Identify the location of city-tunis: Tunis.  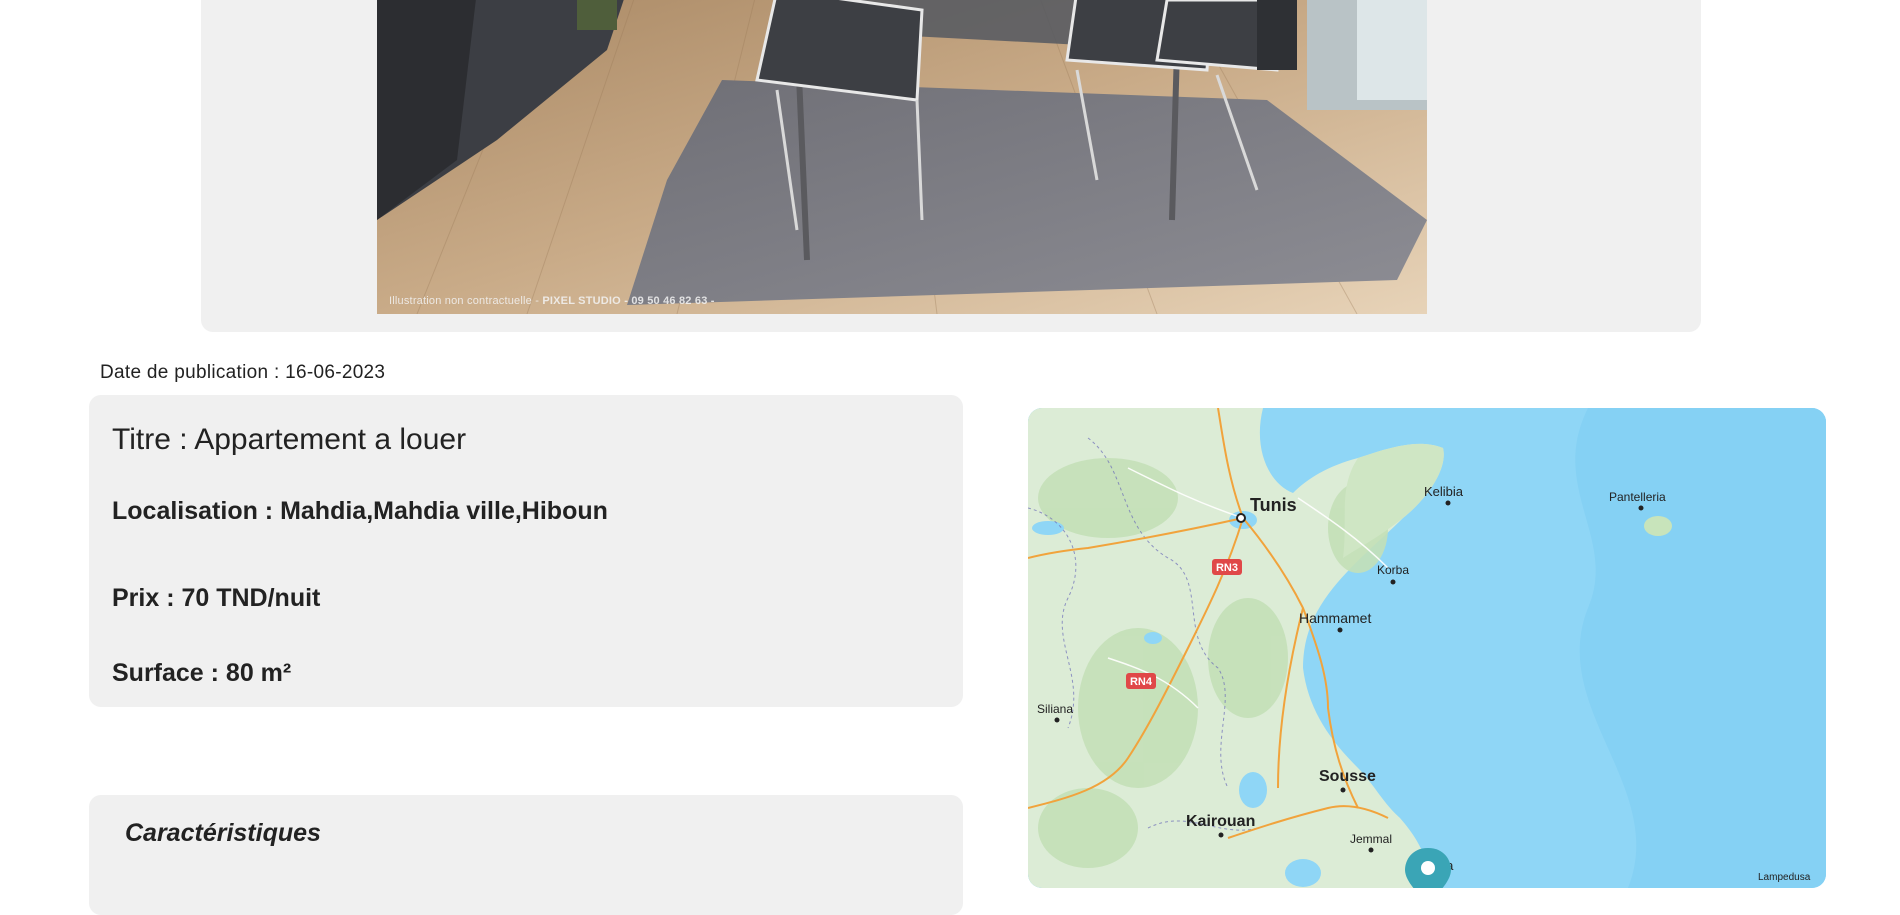
(1273, 505).